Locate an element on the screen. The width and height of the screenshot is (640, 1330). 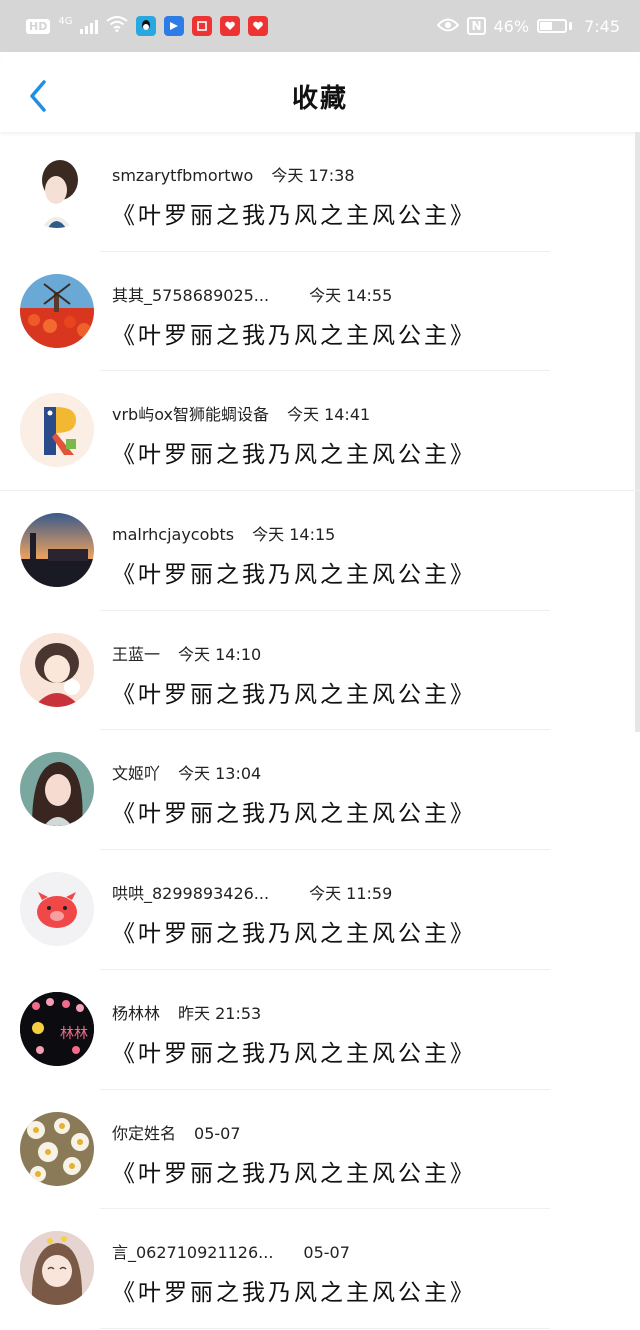
qq-app-icon is located at coordinates (146, 26).